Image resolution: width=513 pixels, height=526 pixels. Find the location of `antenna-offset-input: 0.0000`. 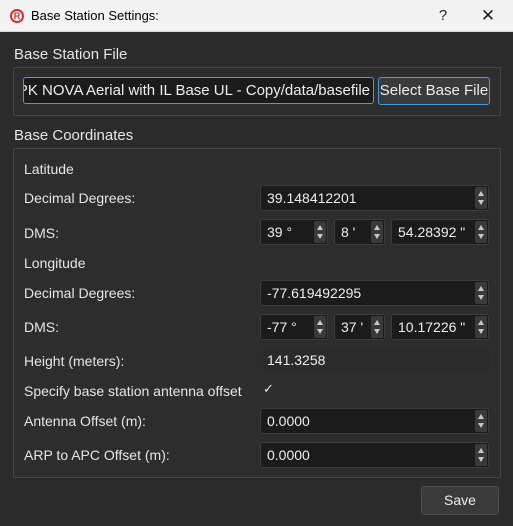

antenna-offset-input: 0.0000 is located at coordinates (374, 421).